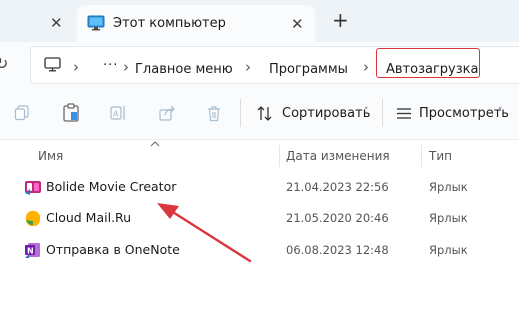 The height and width of the screenshot is (313, 519). Describe the element at coordinates (71, 112) in the screenshot. I see `paste-icon` at that location.